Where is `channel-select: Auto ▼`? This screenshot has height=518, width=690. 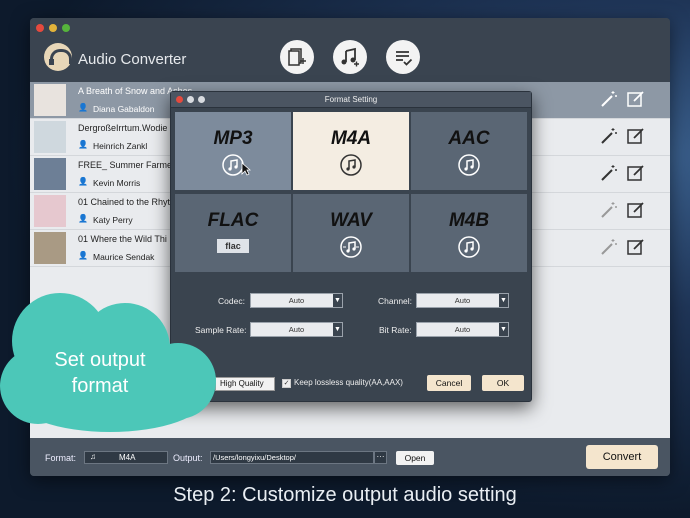
channel-select: Auto ▼ is located at coordinates (462, 300).